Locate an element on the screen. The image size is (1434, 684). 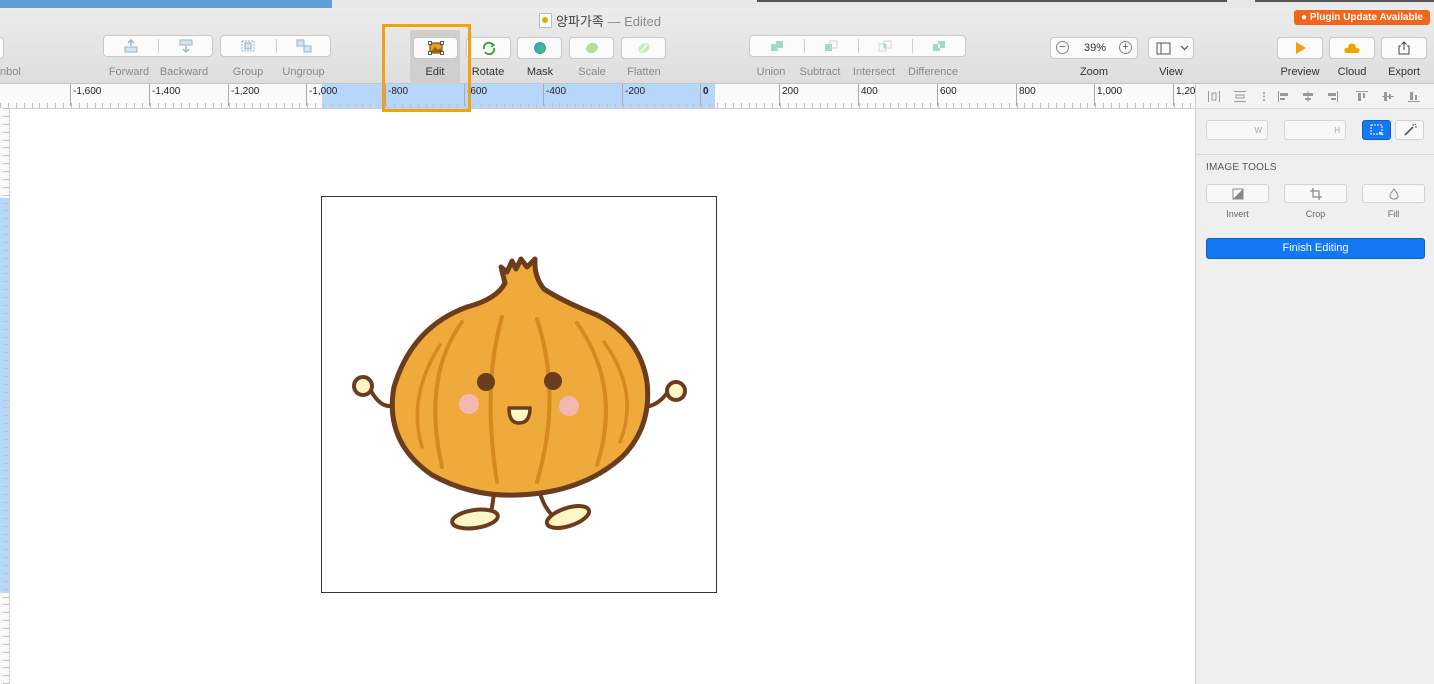
invert-button is located at coordinates (1237, 193).